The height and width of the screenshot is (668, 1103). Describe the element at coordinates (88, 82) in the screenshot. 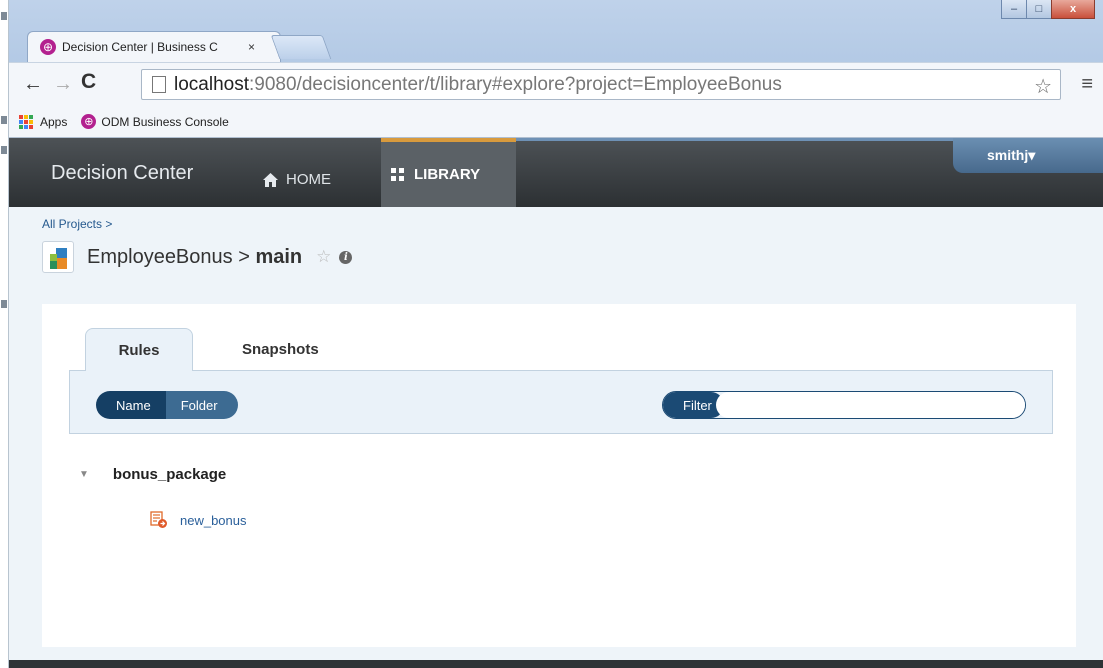

I see `reload-icon: C` at that location.